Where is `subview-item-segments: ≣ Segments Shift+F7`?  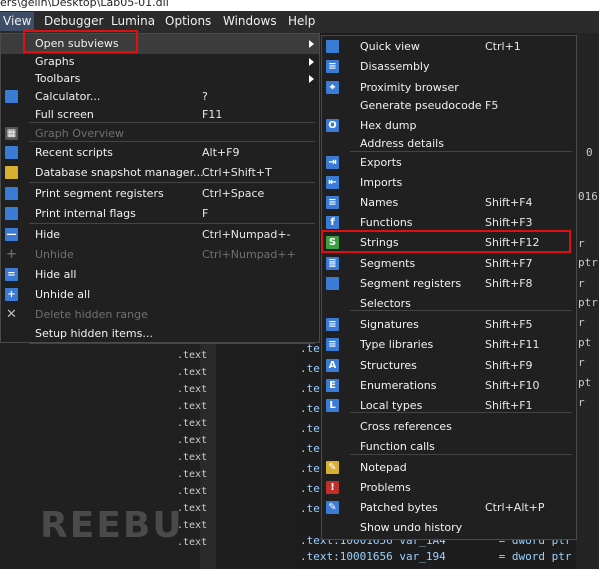 subview-item-segments: ≣ Segments Shift+F7 is located at coordinates (449, 264).